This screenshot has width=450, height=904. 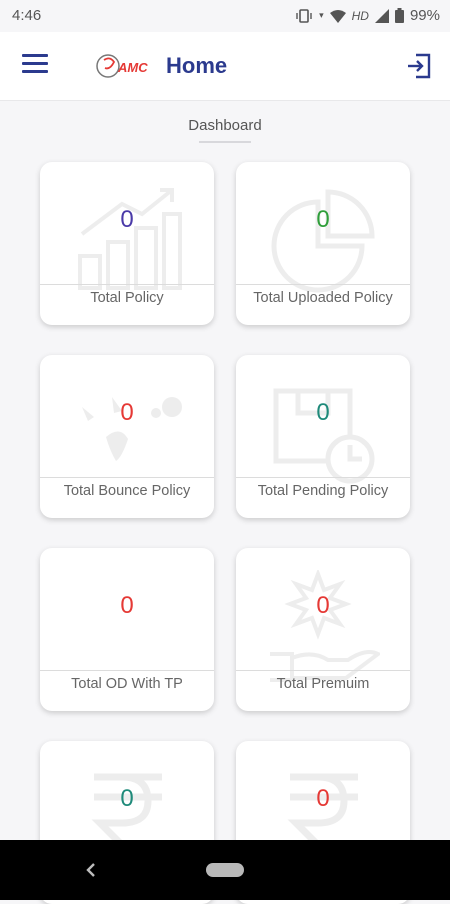 What do you see at coordinates (127, 684) in the screenshot?
I see `card-label: Total OD With TP` at bounding box center [127, 684].